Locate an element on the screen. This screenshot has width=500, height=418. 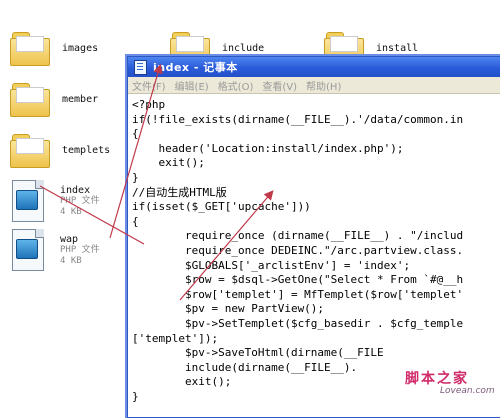
code-line: $GLOBALS['_arclistEnv'] = 'index'; is located at coordinates (271, 265).